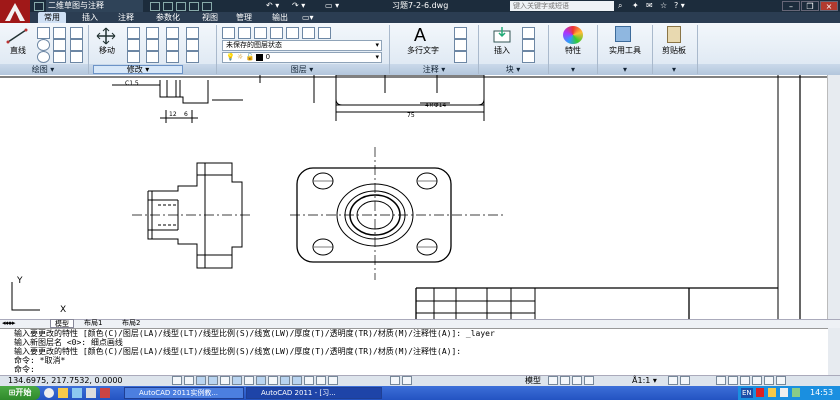 The height and width of the screenshot is (400, 840). What do you see at coordinates (63, 393) in the screenshot?
I see `quick-launch-folder-icon` at bounding box center [63, 393].